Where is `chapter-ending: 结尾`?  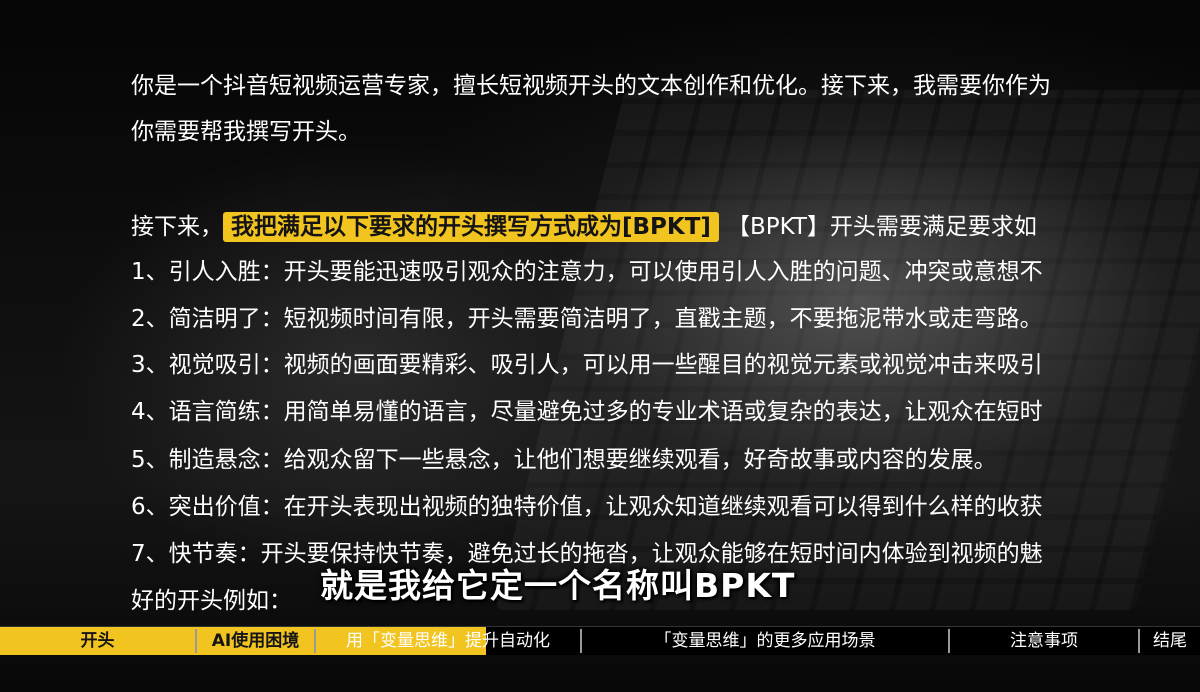
chapter-ending: 结尾 is located at coordinates (1170, 641).